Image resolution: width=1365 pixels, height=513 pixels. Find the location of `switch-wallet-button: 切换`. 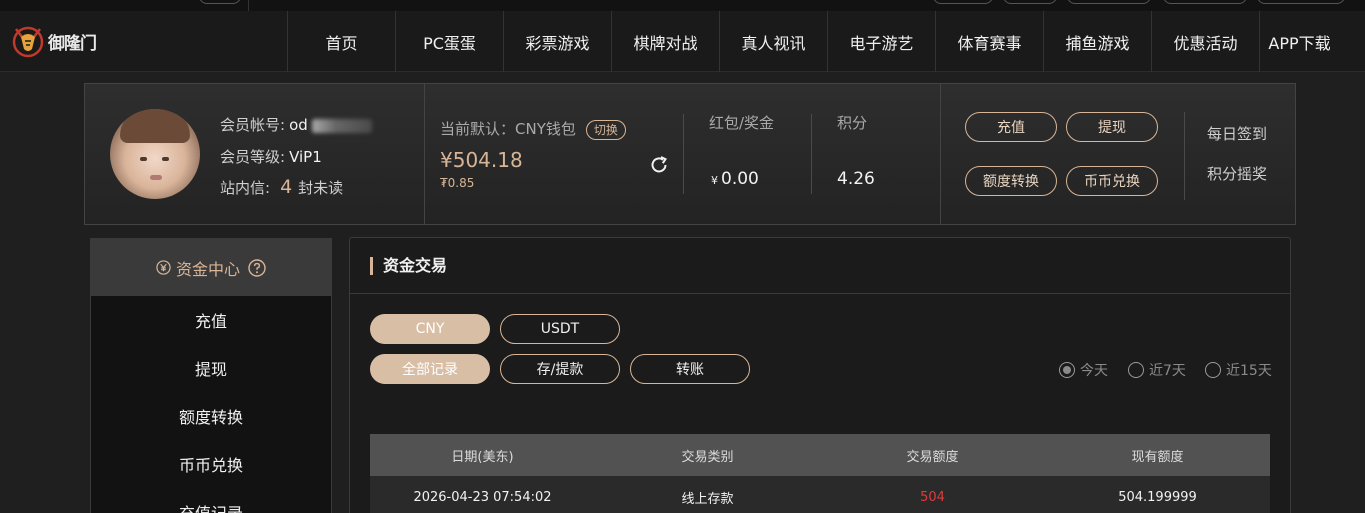

switch-wallet-button: 切换 is located at coordinates (605, 129).